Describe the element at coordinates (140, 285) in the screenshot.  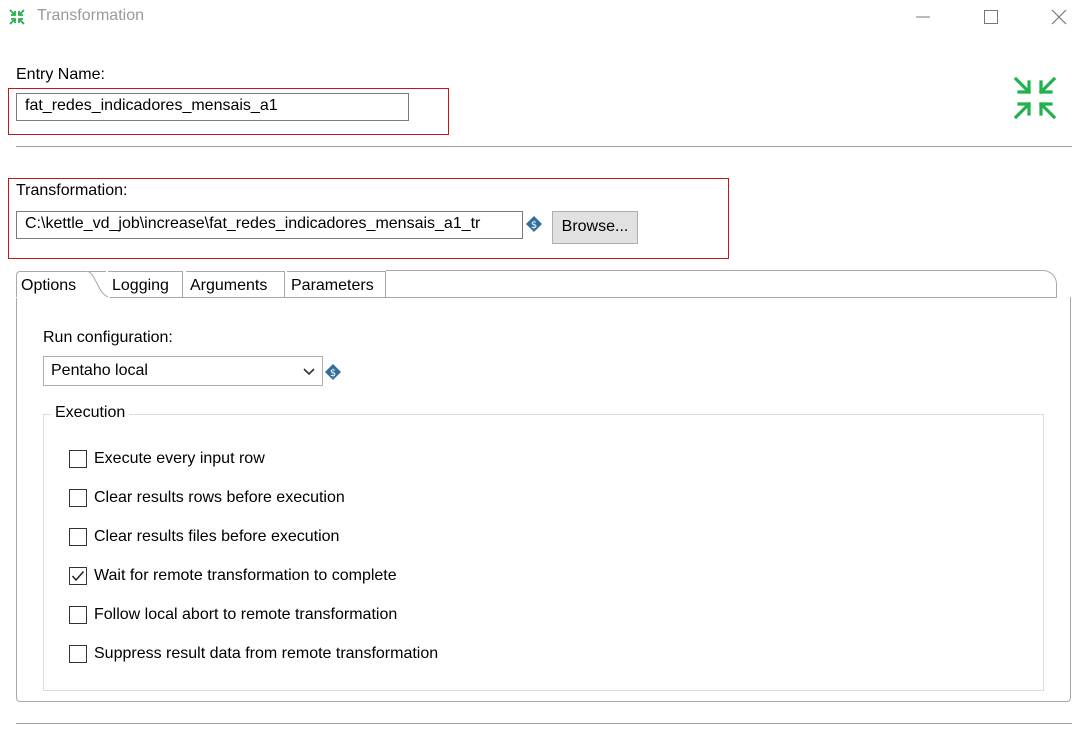
I see `tab-logging-label: Logging` at that location.